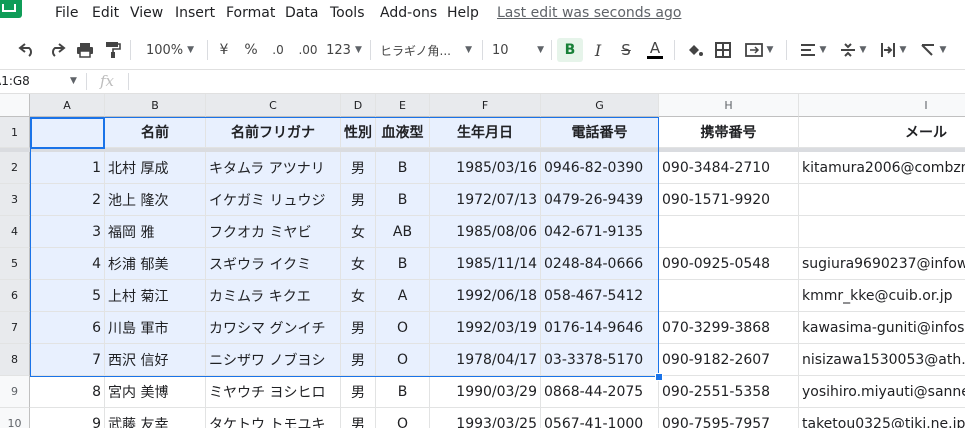 Image resolution: width=965 pixels, height=428 pixels. I want to click on row-header: 3, so click(15, 200).